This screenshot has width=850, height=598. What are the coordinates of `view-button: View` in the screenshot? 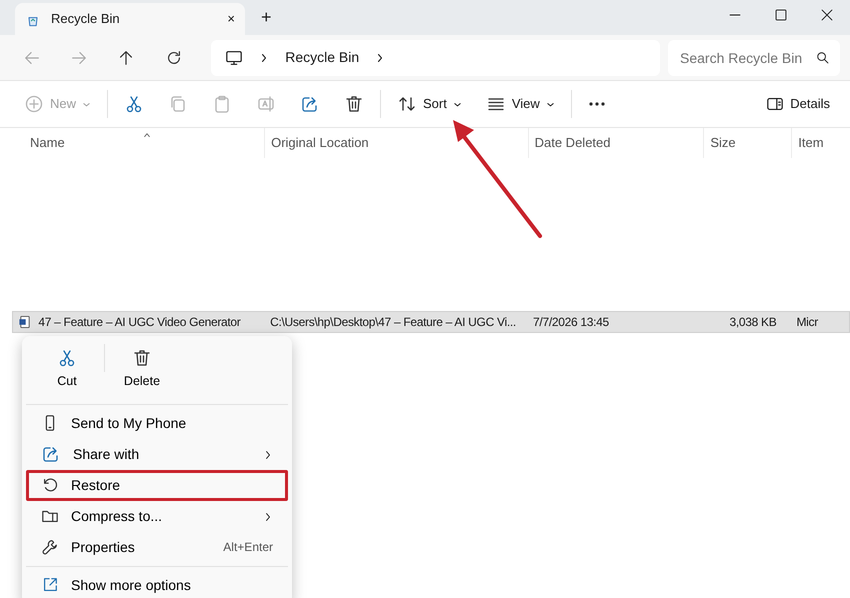 It's located at (520, 104).